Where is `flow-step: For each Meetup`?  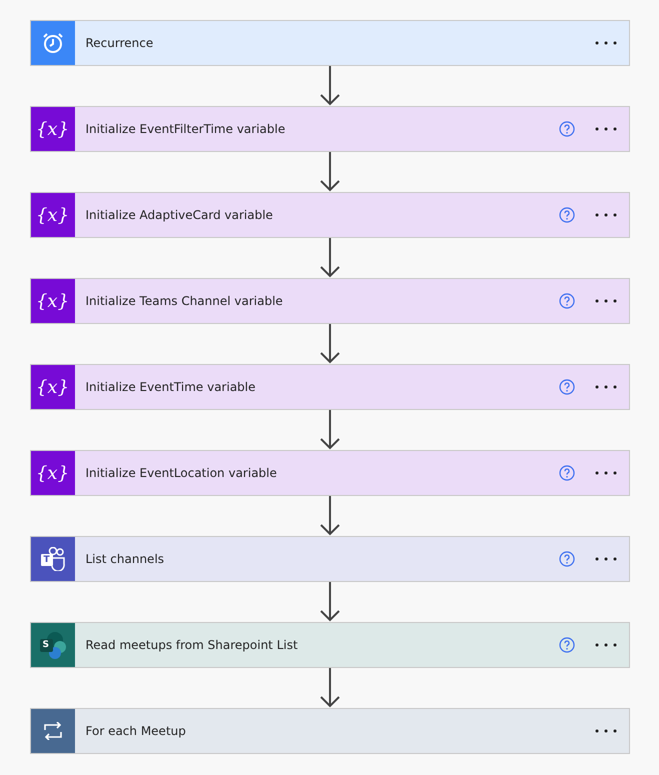 flow-step: For each Meetup is located at coordinates (330, 731).